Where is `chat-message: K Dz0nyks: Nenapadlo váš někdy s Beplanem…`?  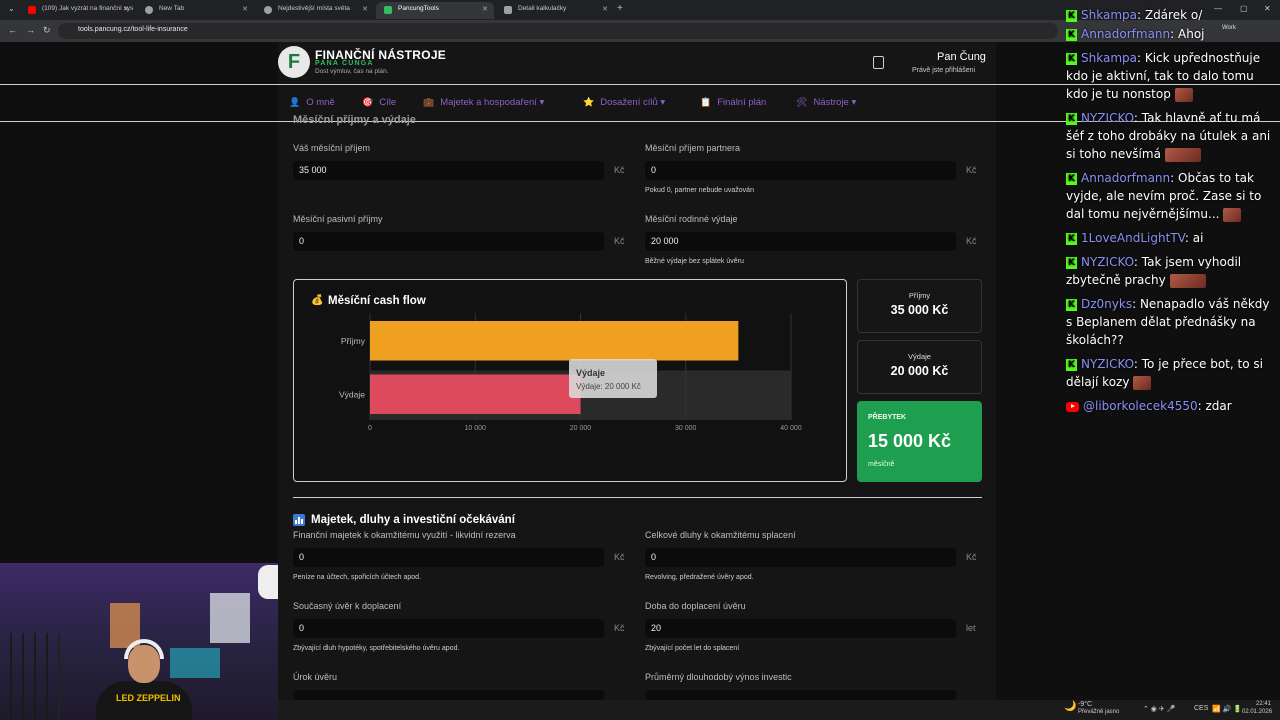
chat-message: K Dz0nyks: Nenapadlo váš někdy s Beplanem… is located at coordinates (1168, 322).